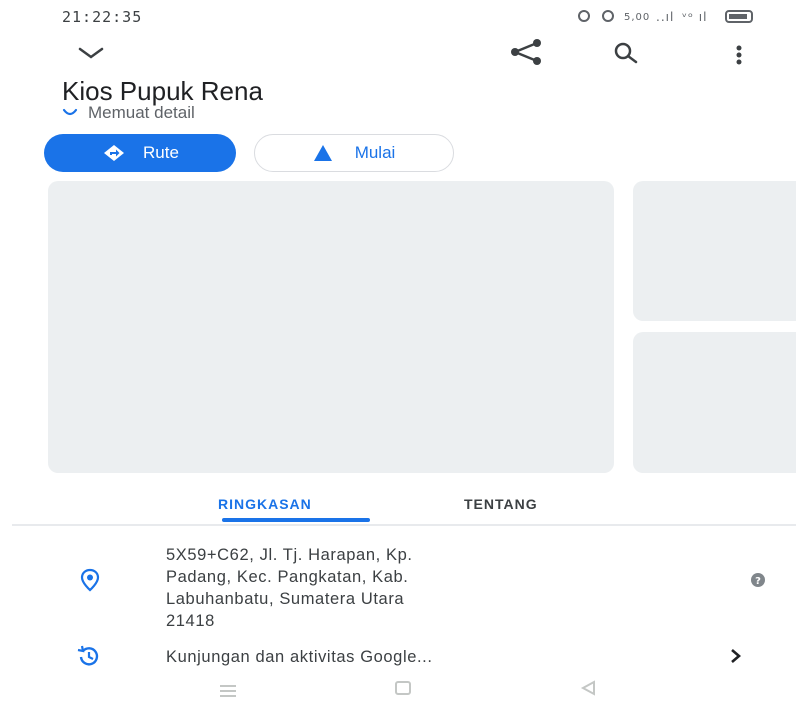  I want to click on more-vert-icon, so click(739, 55).